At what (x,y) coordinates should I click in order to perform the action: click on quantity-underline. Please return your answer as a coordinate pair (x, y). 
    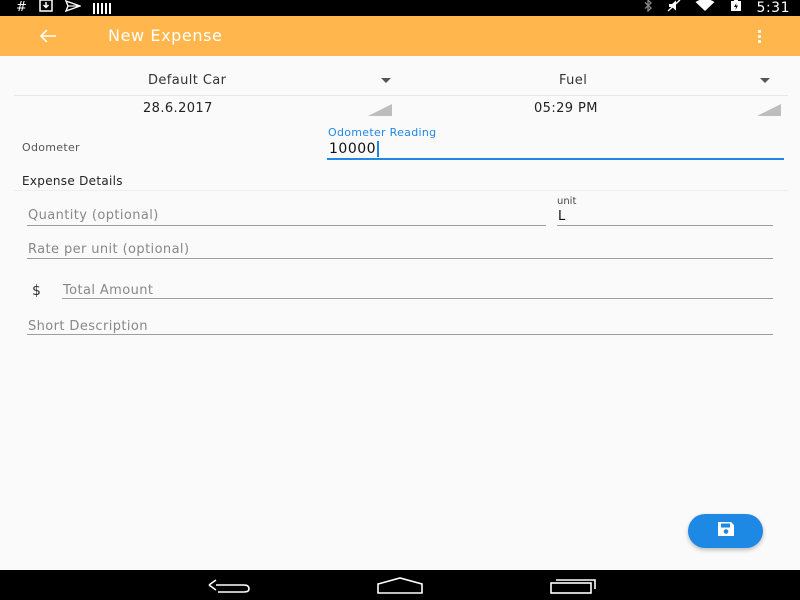
    Looking at the image, I should click on (286, 225).